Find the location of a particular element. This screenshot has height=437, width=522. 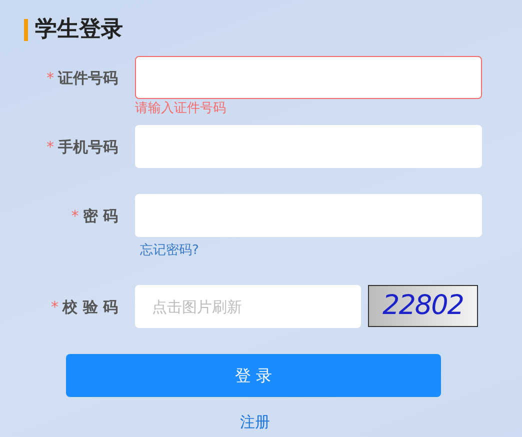

input-field is located at coordinates (308, 77).